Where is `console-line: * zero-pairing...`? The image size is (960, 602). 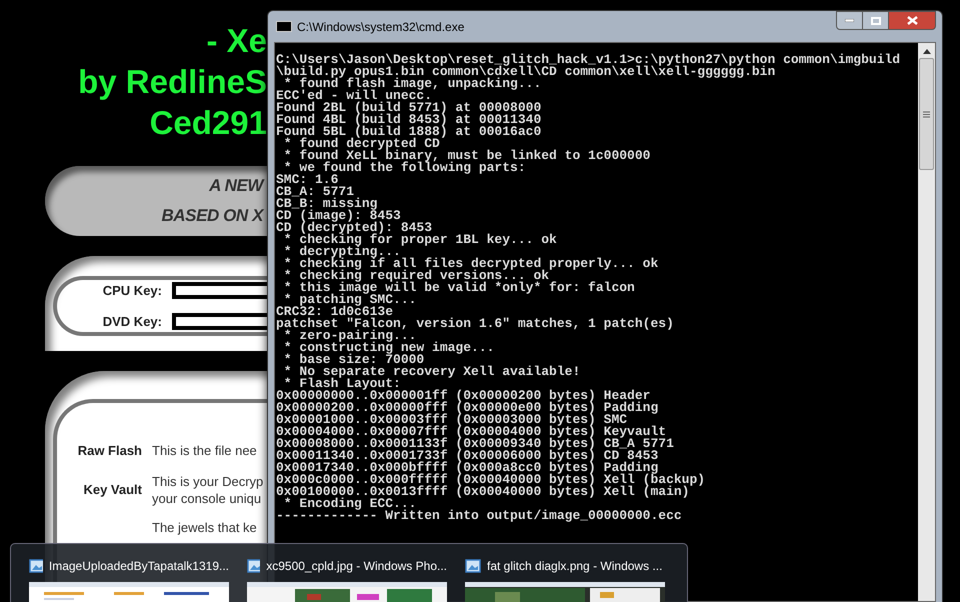
console-line: * zero-pairing... is located at coordinates (350, 336).